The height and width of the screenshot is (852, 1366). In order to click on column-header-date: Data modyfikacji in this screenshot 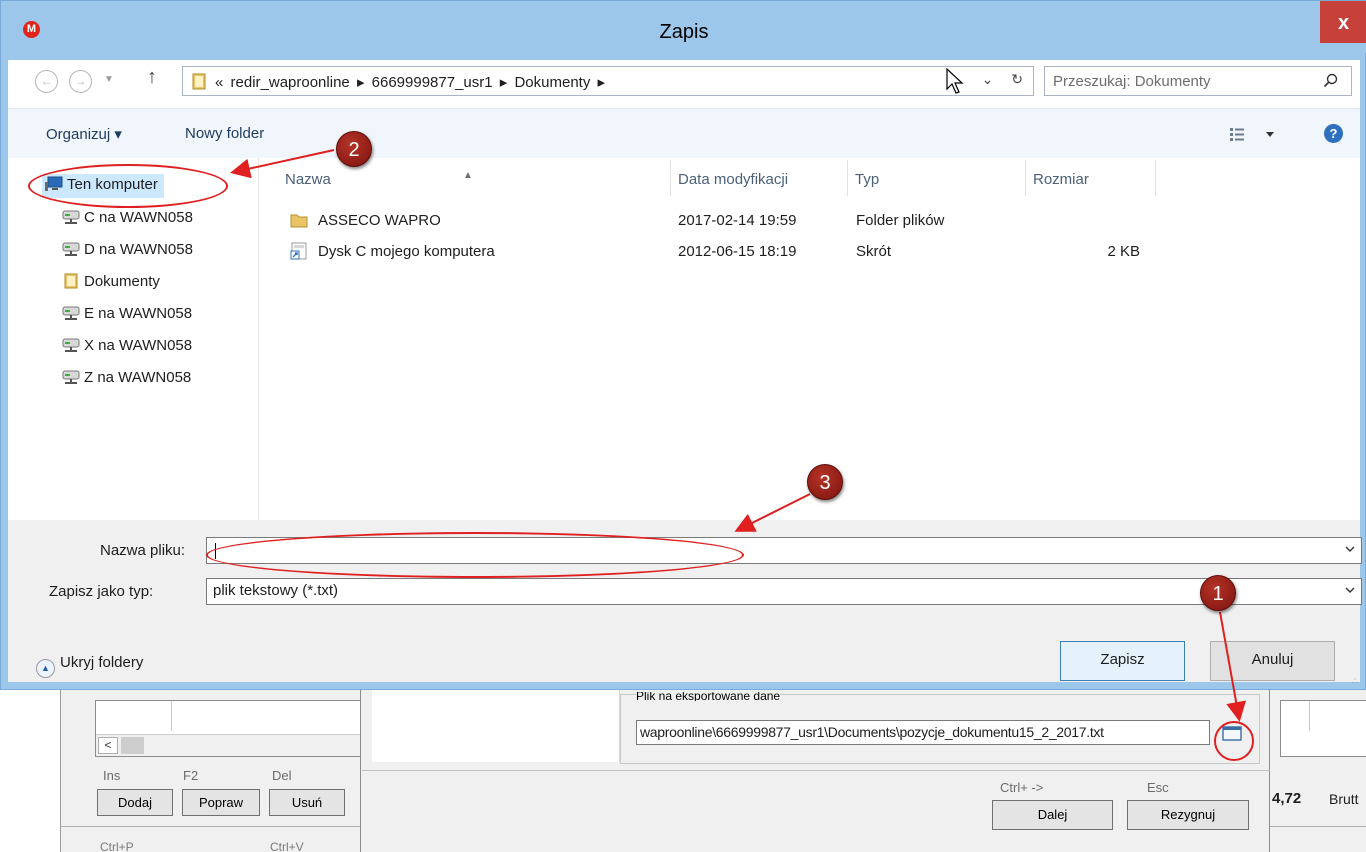, I will do `click(759, 178)`.